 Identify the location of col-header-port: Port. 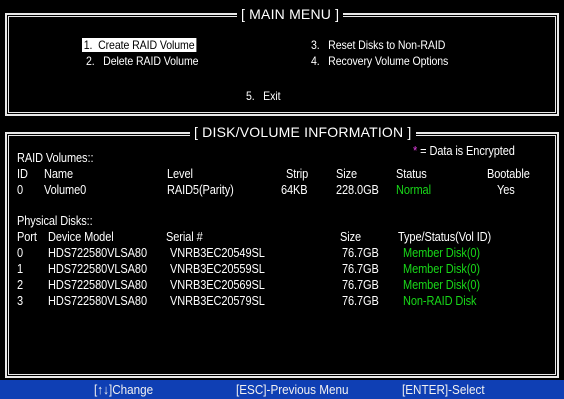
(27, 237).